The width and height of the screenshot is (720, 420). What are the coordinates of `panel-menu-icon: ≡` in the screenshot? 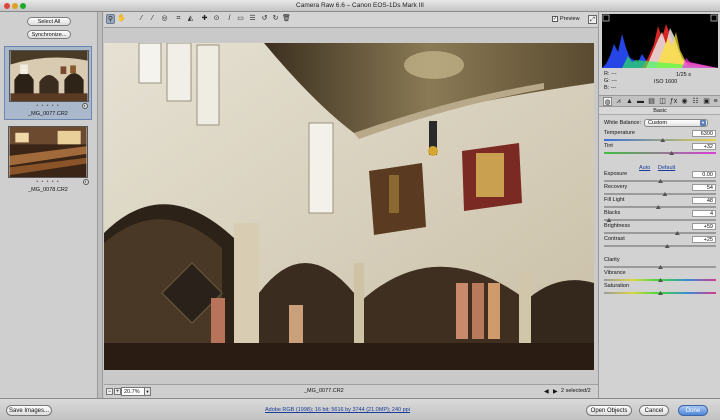 It's located at (715, 101).